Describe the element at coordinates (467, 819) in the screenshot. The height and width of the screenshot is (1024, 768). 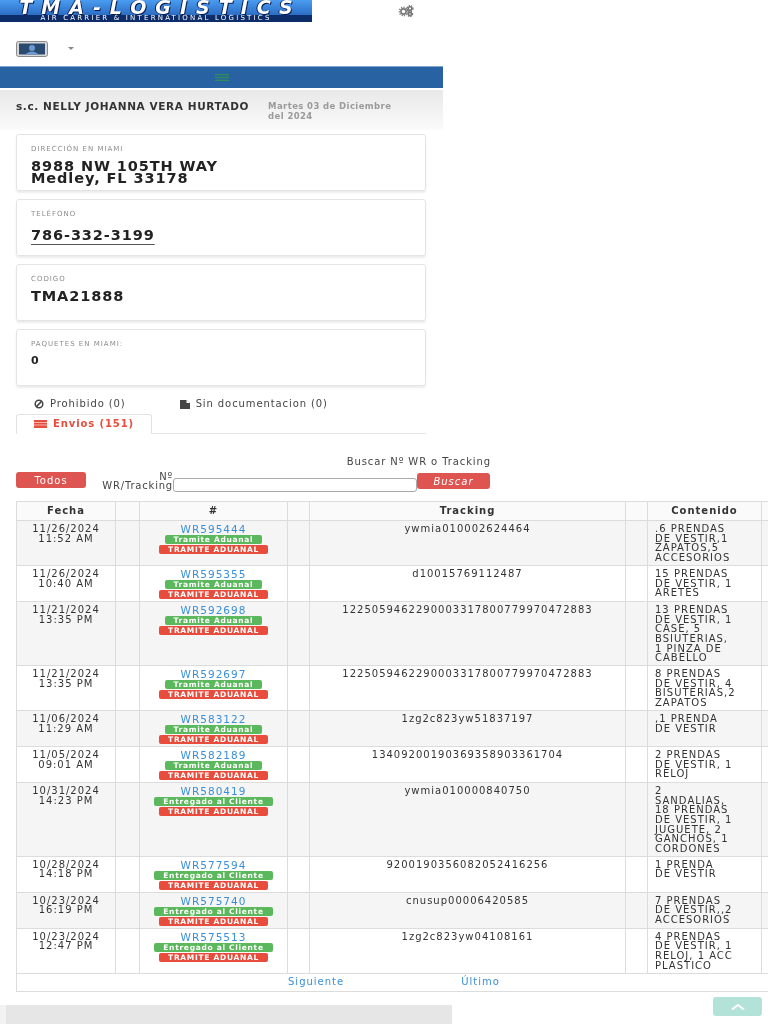
I see `tracking-cell: ywmia010000840750` at that location.